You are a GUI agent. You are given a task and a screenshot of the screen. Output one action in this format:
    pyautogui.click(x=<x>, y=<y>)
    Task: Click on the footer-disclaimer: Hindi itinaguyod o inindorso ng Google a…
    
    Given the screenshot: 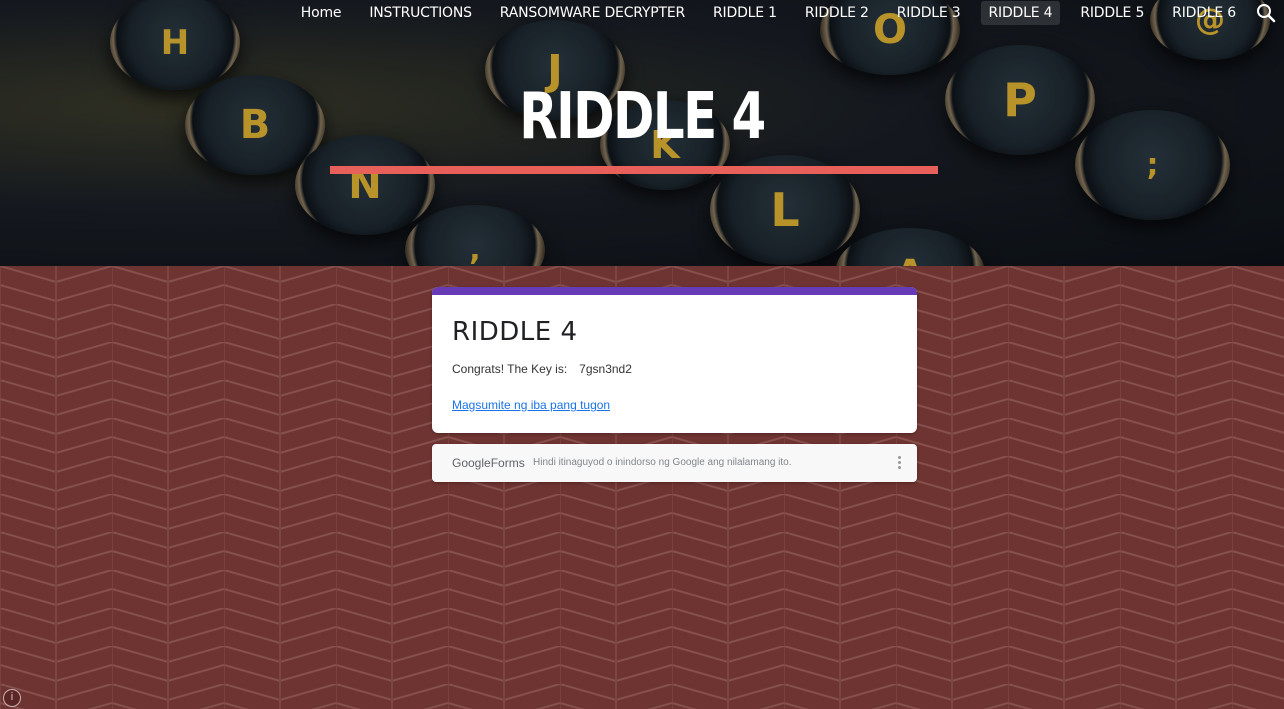 What is the action you would take?
    pyautogui.click(x=662, y=462)
    